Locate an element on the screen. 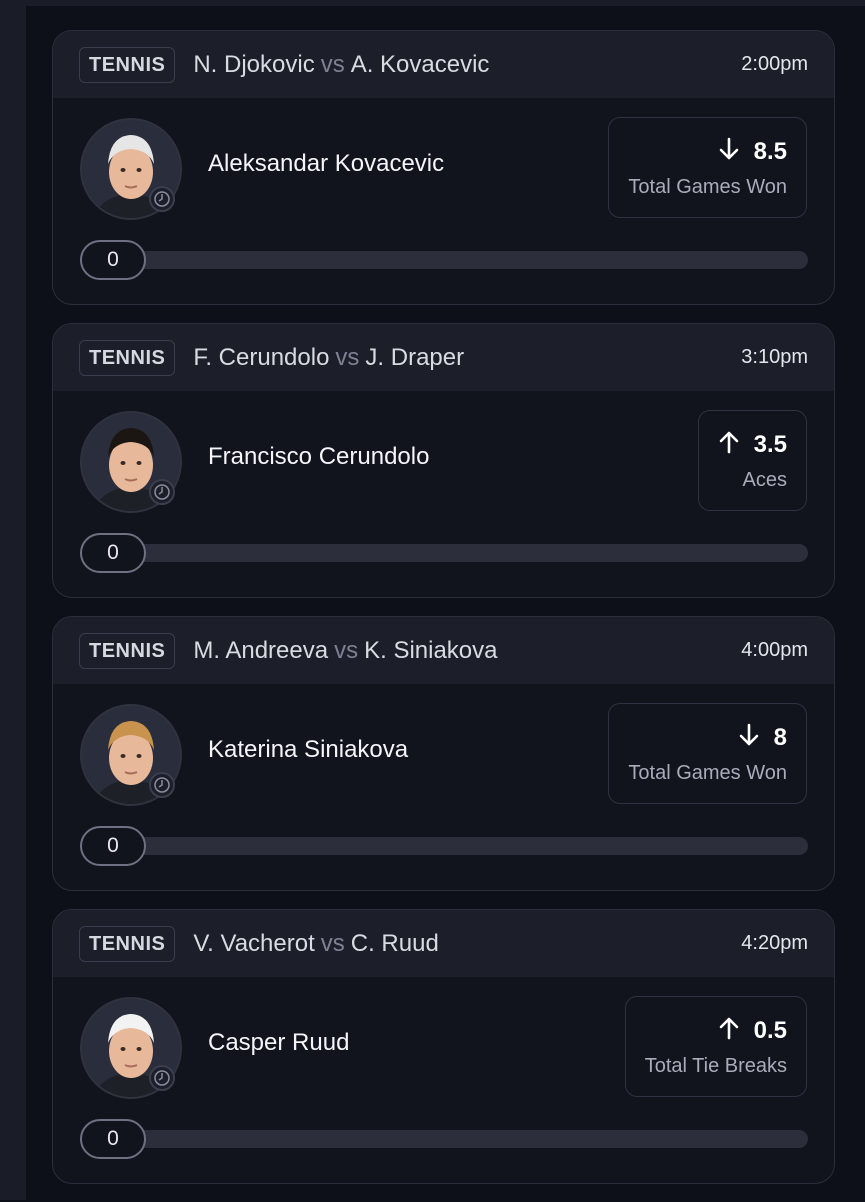 This screenshot has width=865, height=1202. card-header: TENNIS F. Cerundolo vs J. Draper 3:10pm is located at coordinates (443, 357).